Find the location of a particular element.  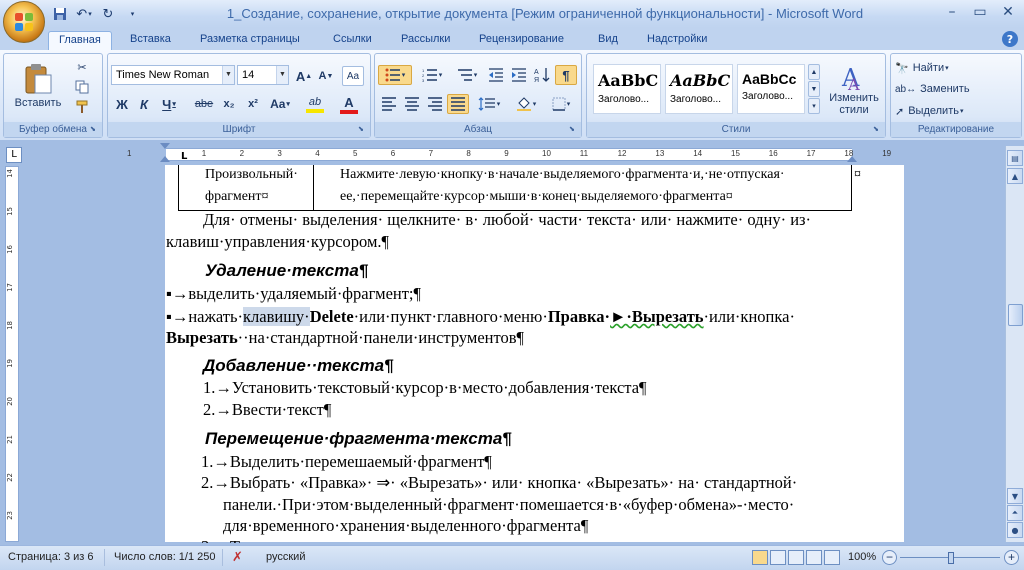

clear-formatting-button: Aa is located at coordinates (353, 76).